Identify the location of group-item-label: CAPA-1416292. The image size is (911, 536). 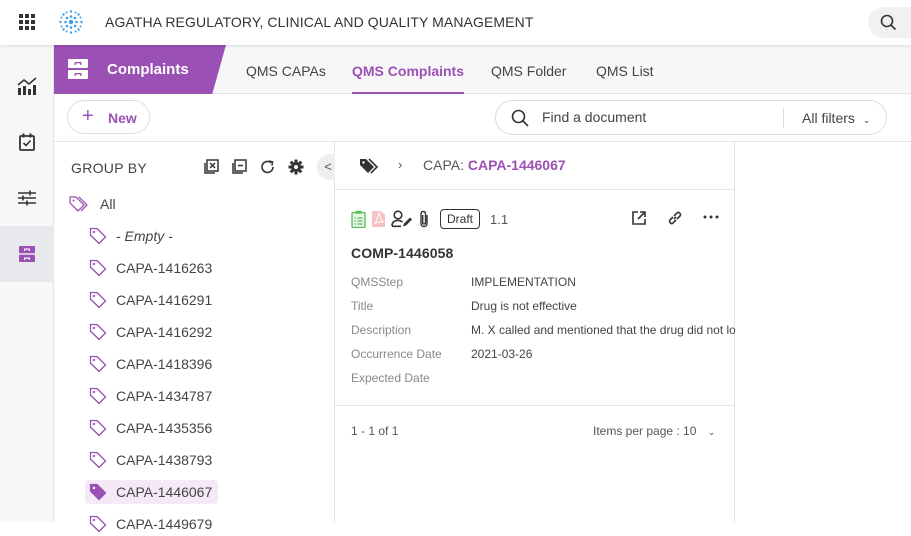
(164, 332).